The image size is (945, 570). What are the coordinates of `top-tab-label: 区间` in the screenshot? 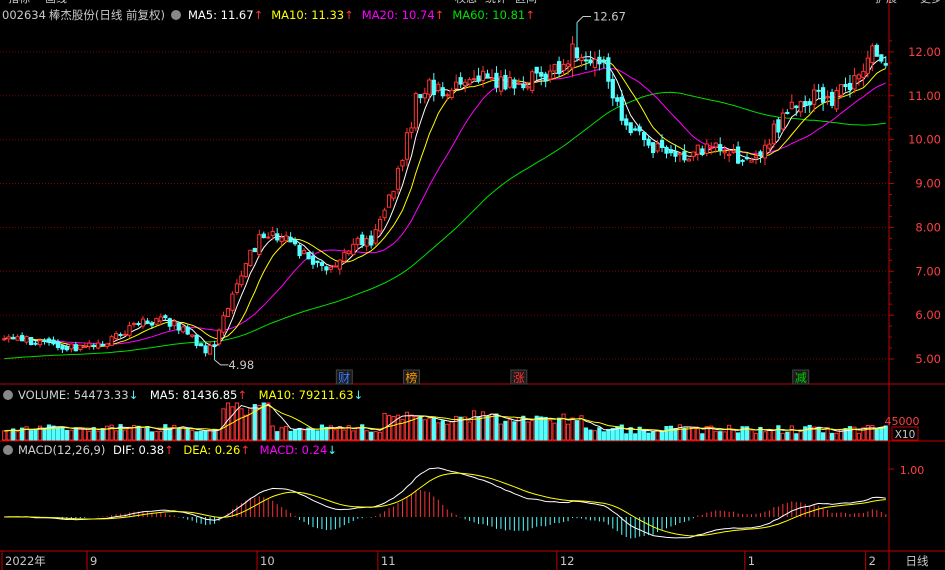 It's located at (526, 2).